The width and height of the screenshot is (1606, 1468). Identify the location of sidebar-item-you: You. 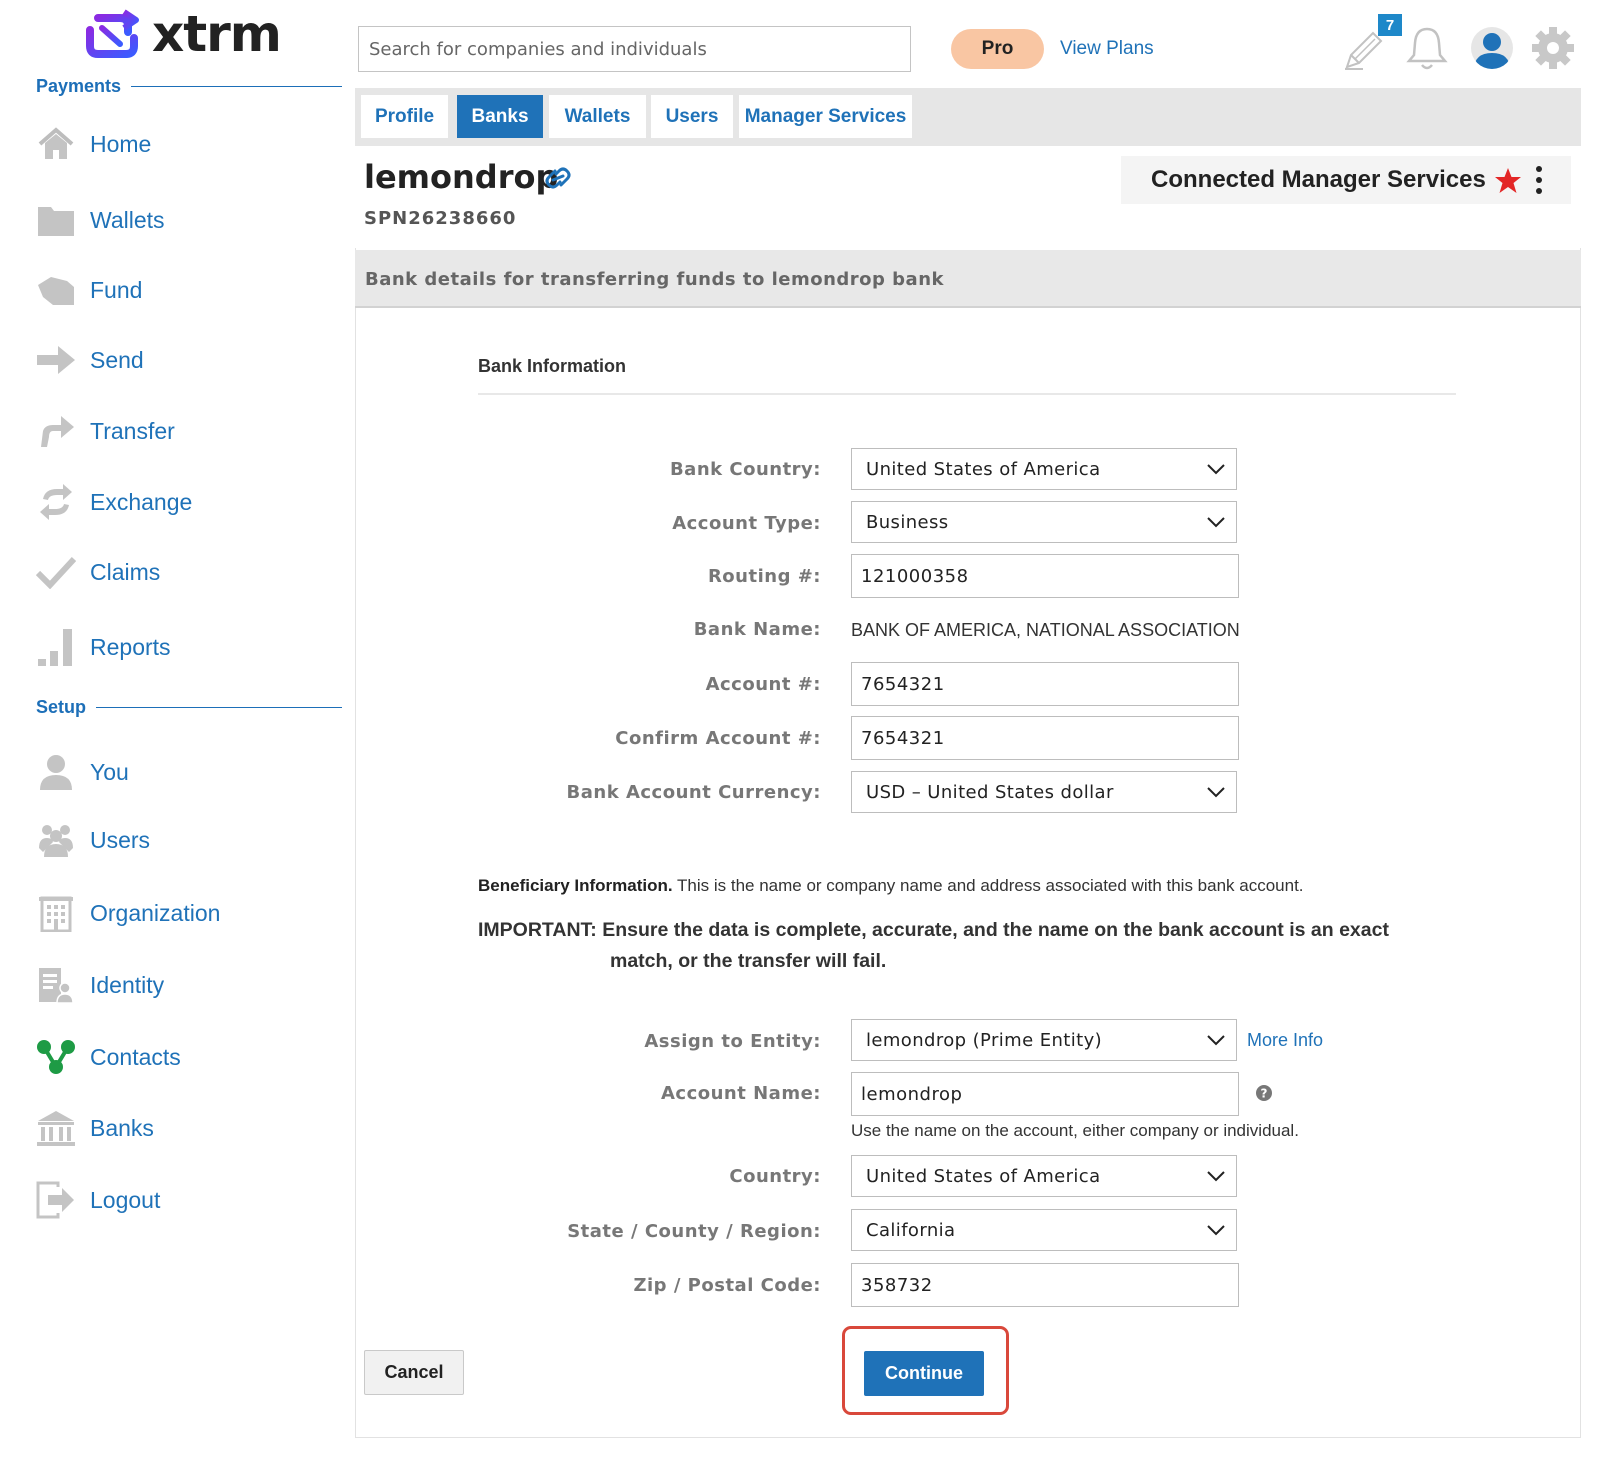
(186, 772).